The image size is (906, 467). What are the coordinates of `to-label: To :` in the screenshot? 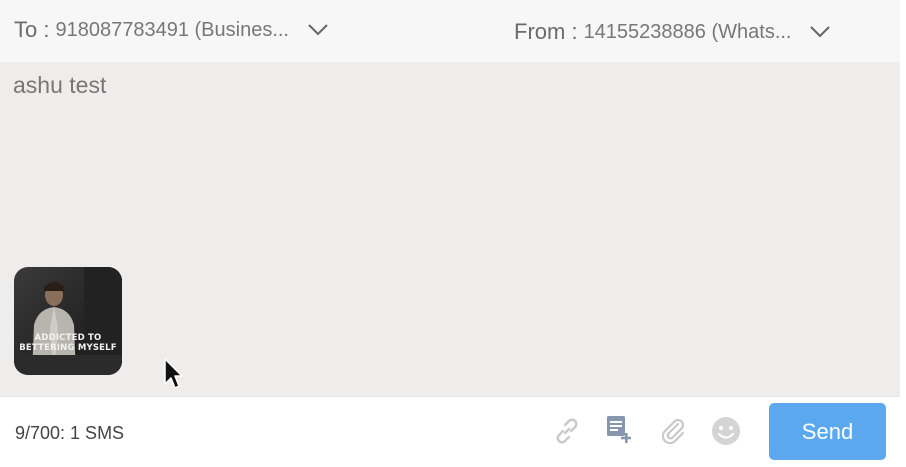 It's located at (32, 29).